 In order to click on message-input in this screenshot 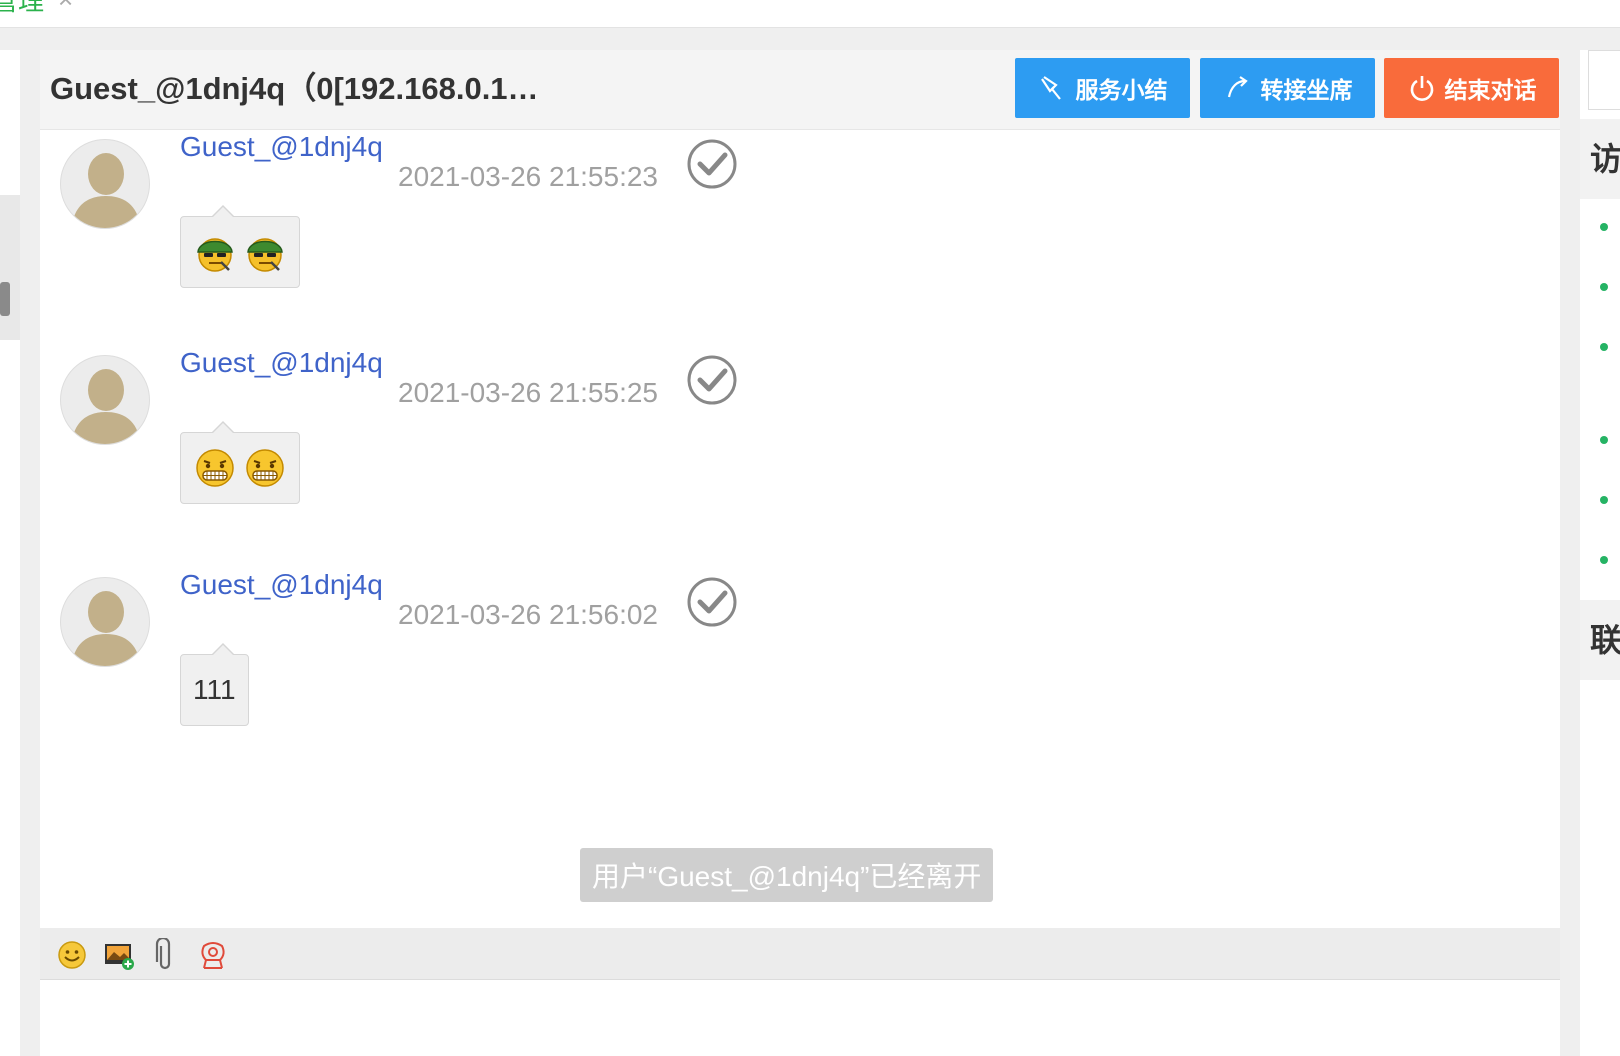, I will do `click(800, 1018)`.